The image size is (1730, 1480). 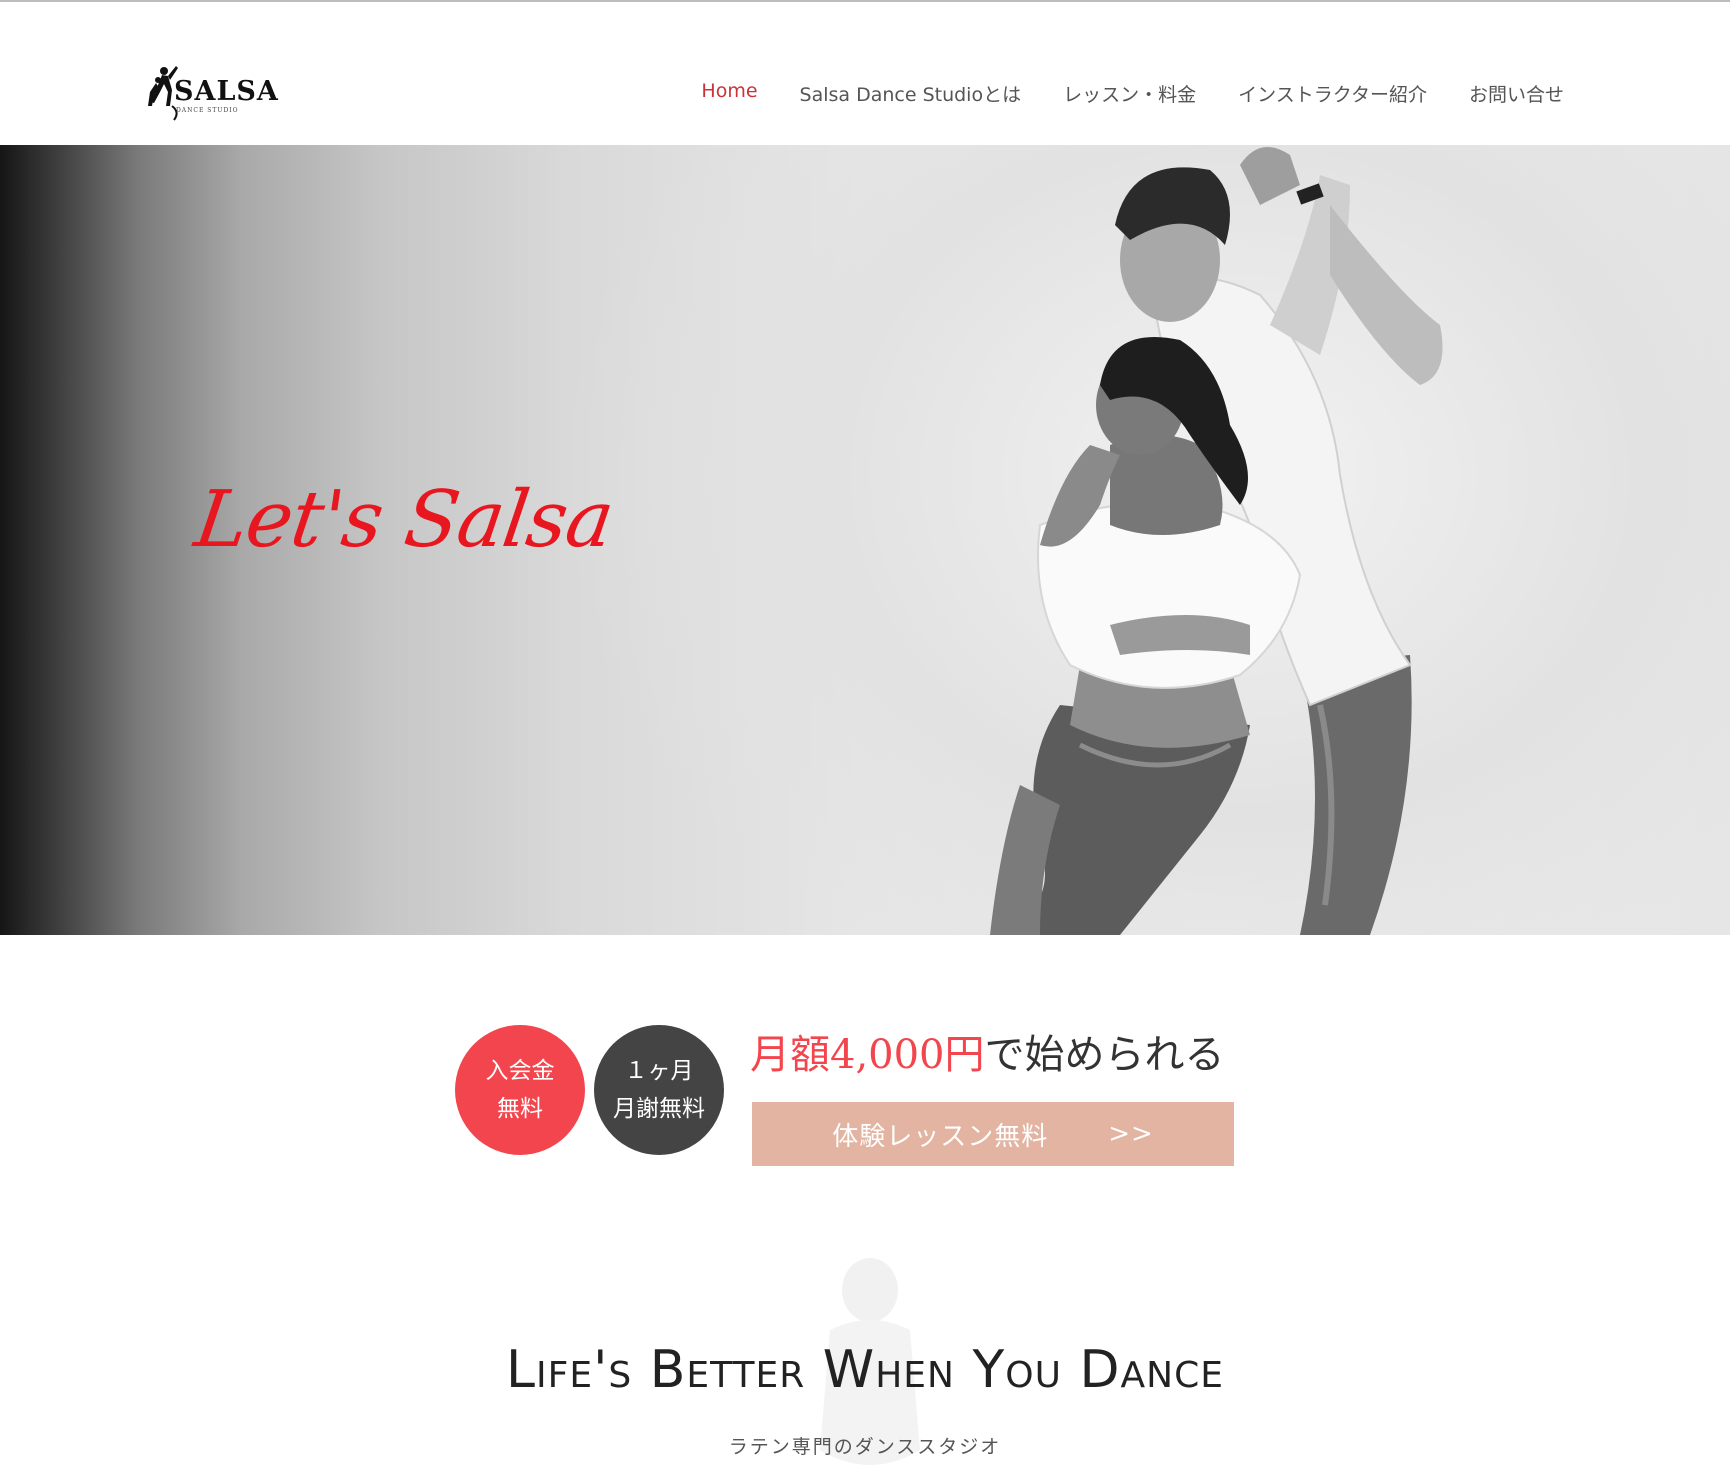 I want to click on badge-free-enrollment: 入会金 無料, so click(x=520, y=1090).